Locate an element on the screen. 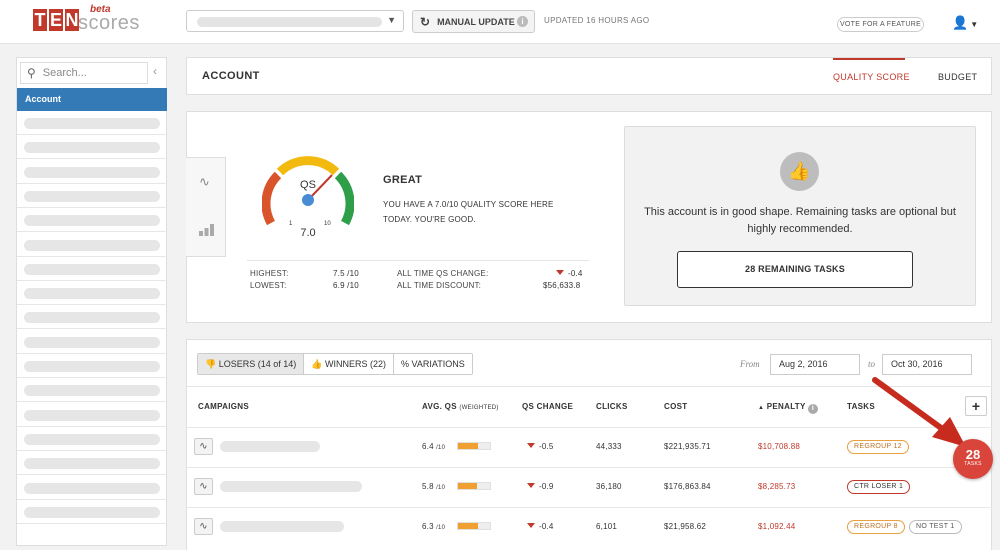  filter-losers: 👎 LOSERS (14 of 14) is located at coordinates (251, 364).